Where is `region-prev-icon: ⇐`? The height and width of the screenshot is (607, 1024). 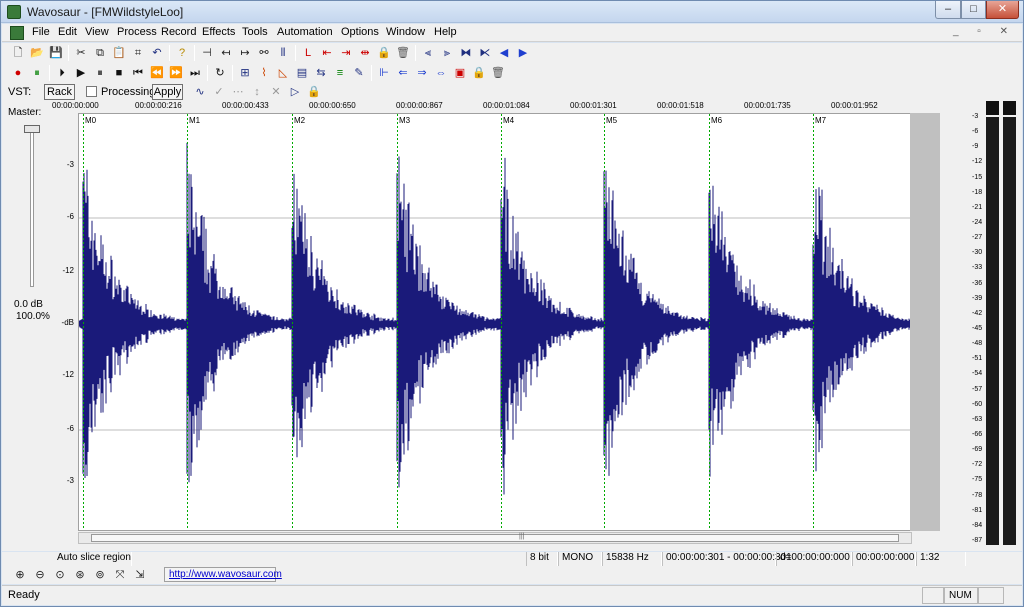
region-prev-icon: ⇐ is located at coordinates (403, 73).